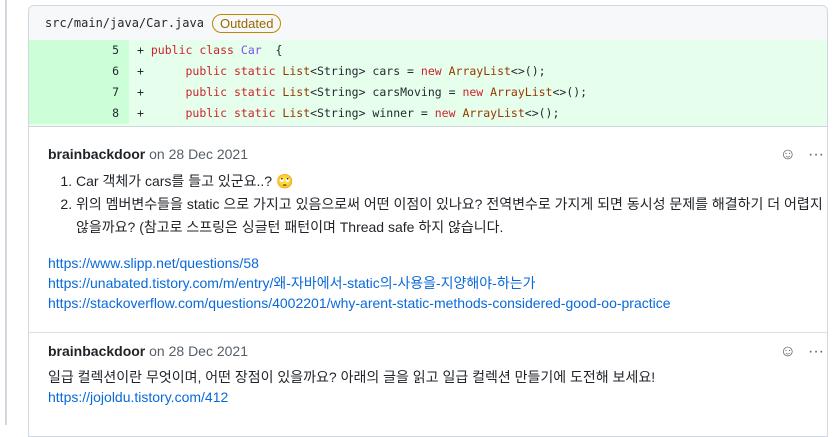 The width and height of the screenshot is (840, 437). I want to click on link: https://www.slipp.net/questions/58, so click(436, 263).